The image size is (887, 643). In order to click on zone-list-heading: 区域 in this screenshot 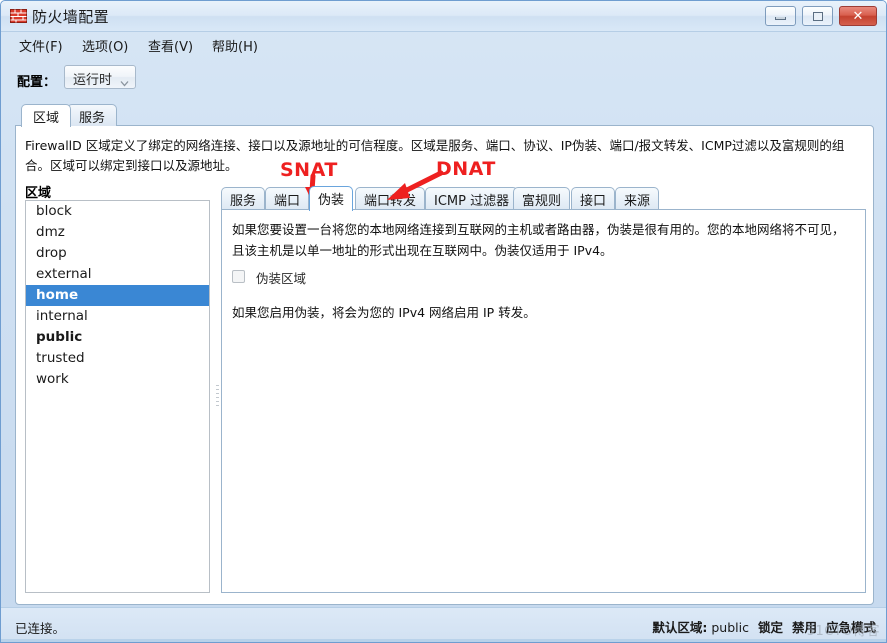, I will do `click(38, 193)`.